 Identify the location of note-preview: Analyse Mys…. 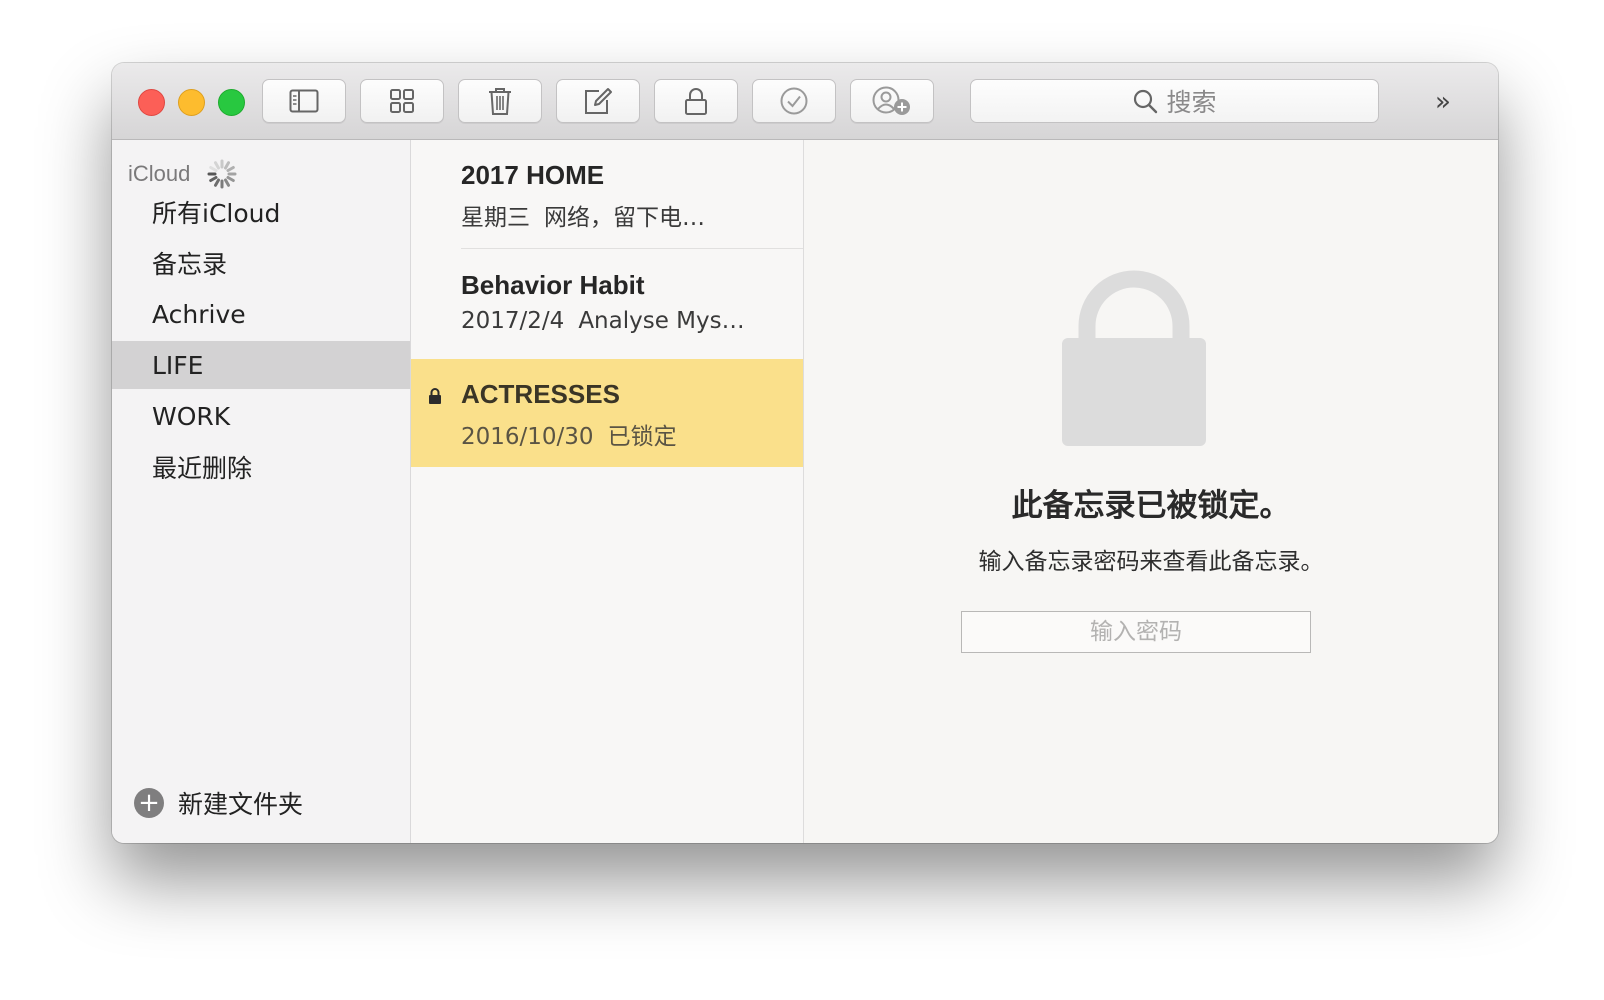
(661, 321).